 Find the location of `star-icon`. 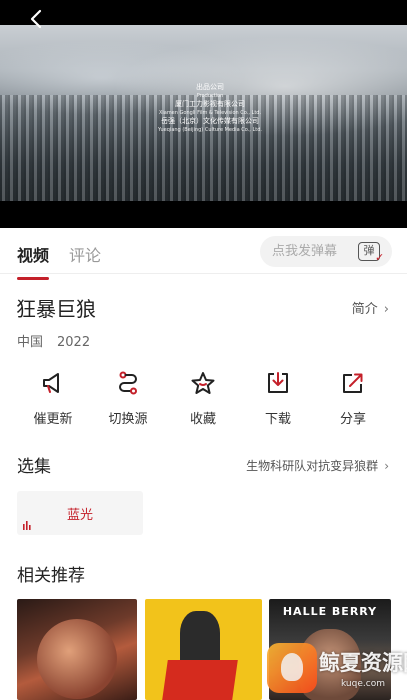

star-icon is located at coordinates (203, 383).